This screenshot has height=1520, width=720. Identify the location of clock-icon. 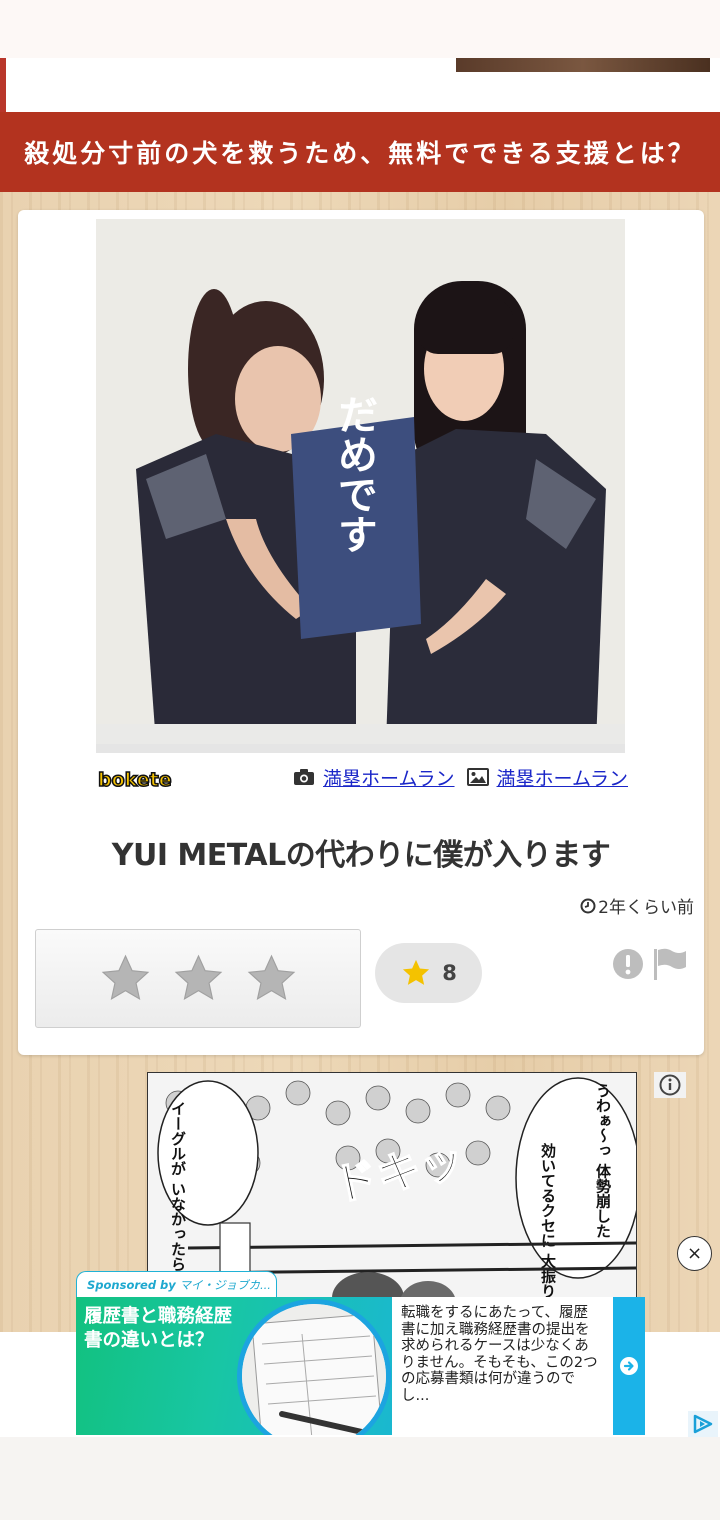
(588, 905).